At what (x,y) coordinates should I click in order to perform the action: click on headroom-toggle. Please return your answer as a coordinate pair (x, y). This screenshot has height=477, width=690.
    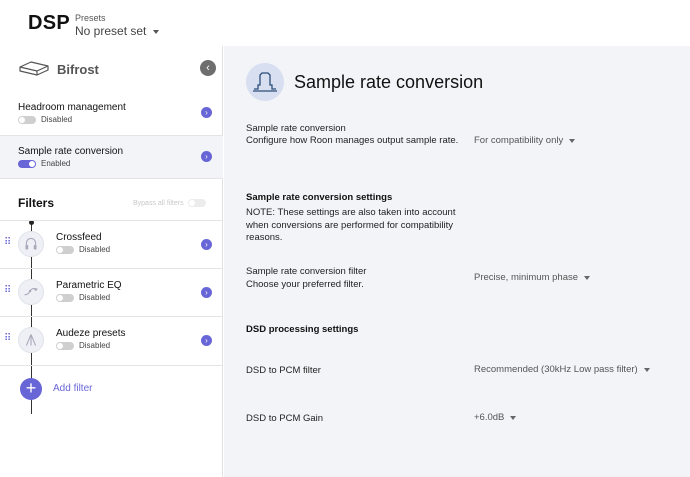
    Looking at the image, I should click on (27, 119).